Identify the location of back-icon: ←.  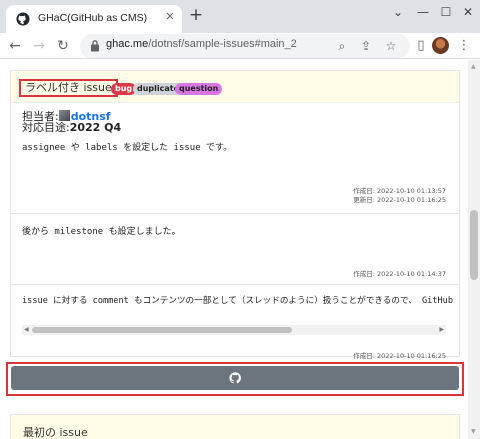
(15, 46).